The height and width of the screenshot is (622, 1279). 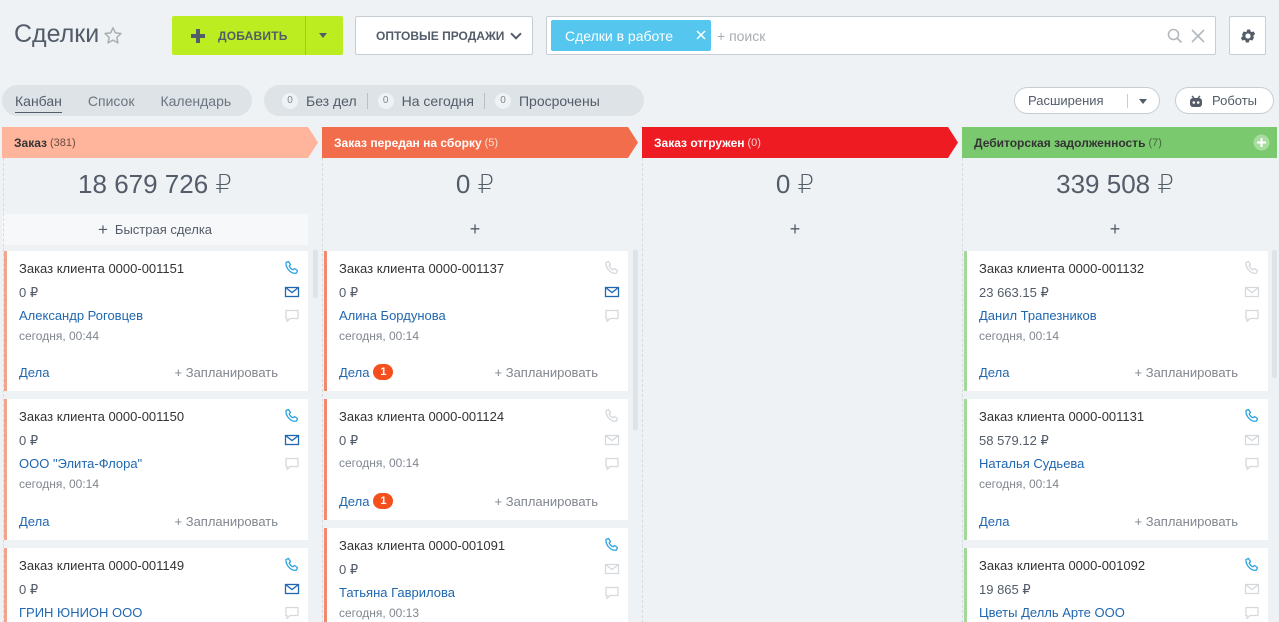 I want to click on category-select-button: ОПТОВЫЕ ПРОДАЖИ, so click(x=444, y=35).